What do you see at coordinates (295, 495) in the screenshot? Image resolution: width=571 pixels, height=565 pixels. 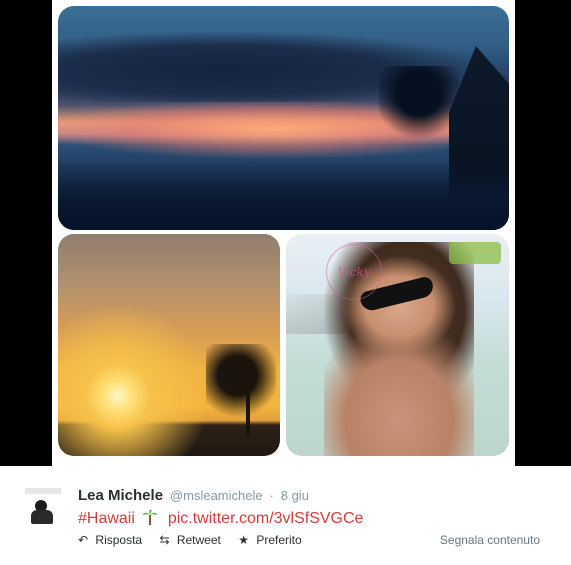 I see `tweet-timestamp: 8 giu` at bounding box center [295, 495].